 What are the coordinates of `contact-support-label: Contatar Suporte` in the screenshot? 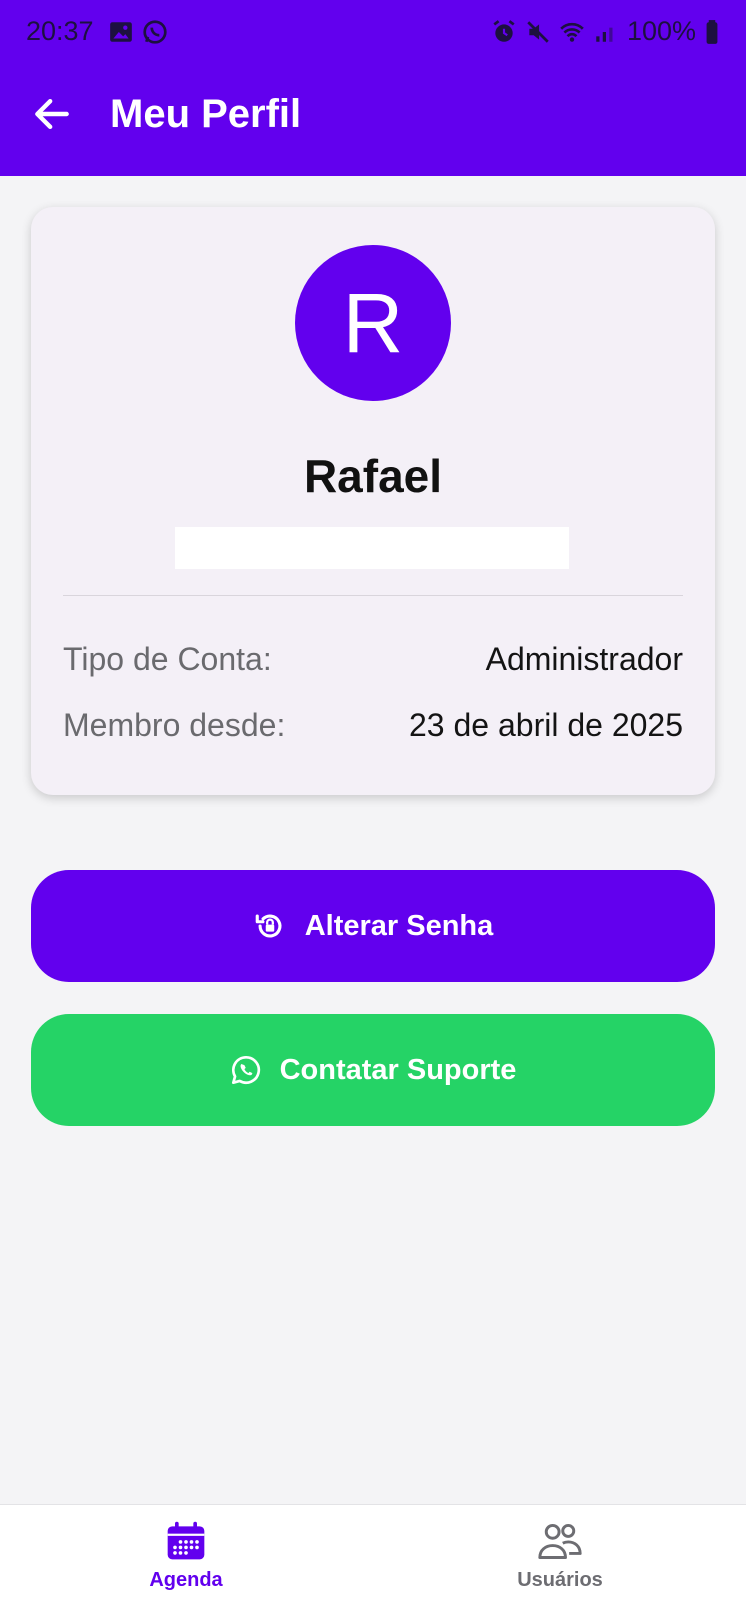 It's located at (398, 1069).